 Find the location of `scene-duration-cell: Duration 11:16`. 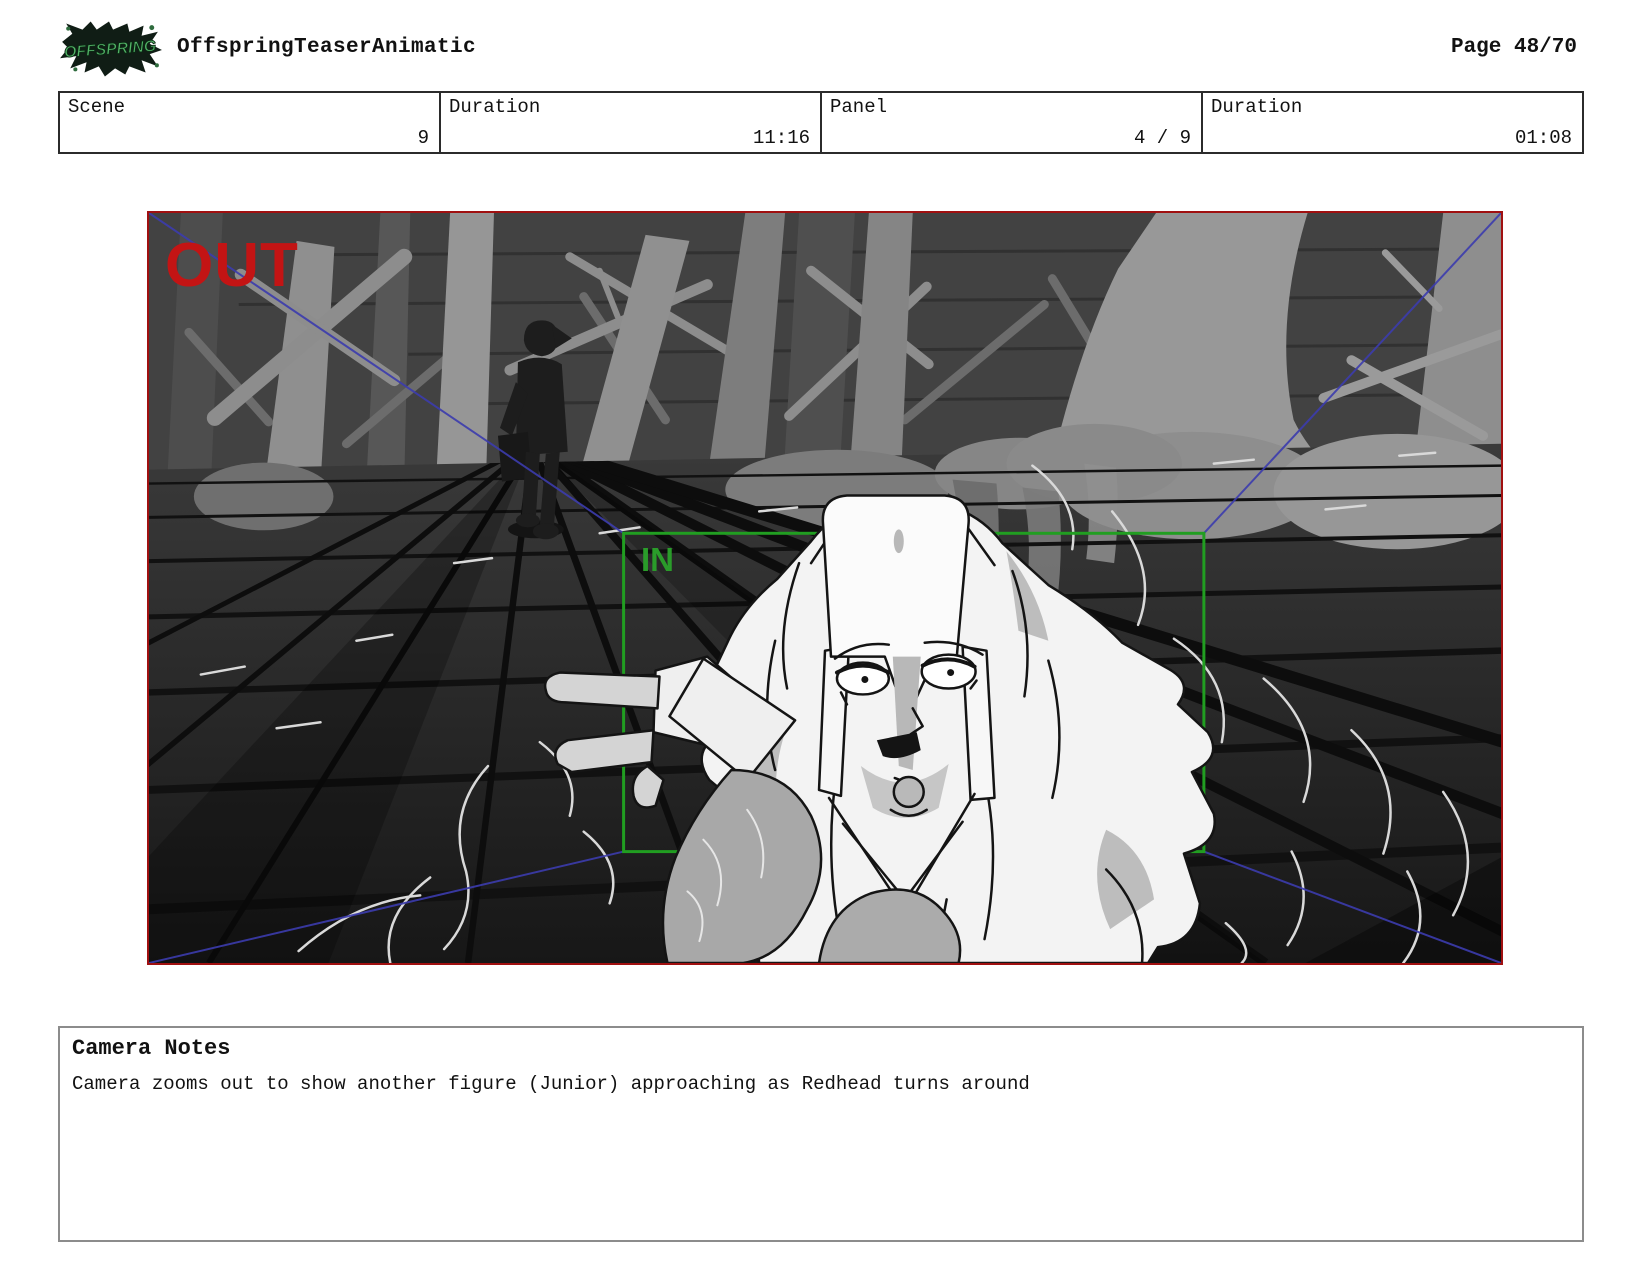

scene-duration-cell: Duration 11:16 is located at coordinates (631, 122).